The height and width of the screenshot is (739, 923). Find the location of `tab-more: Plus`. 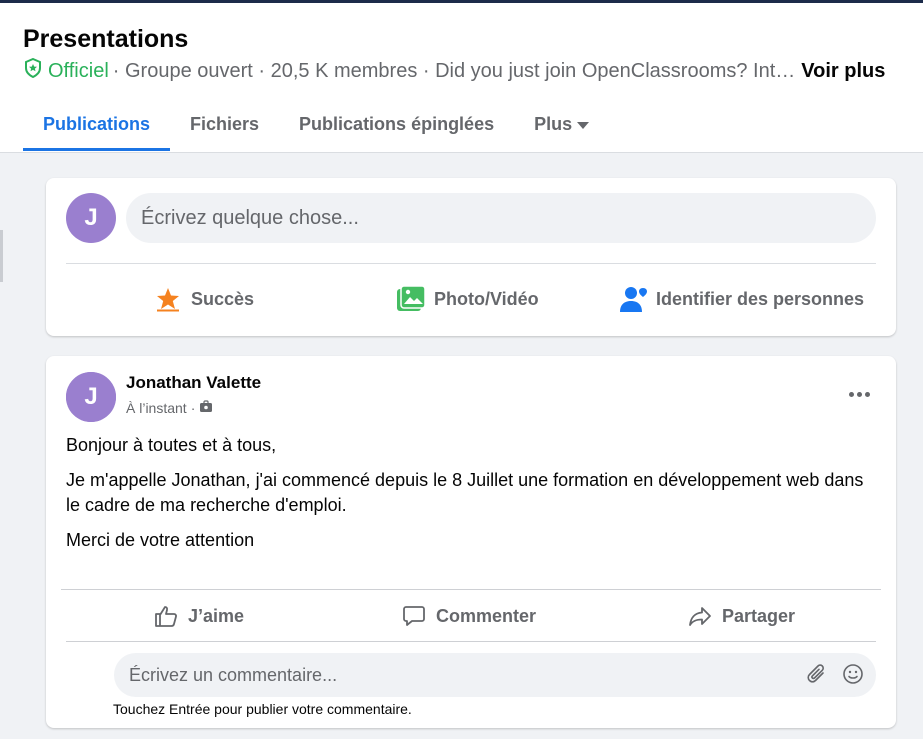

tab-more: Plus is located at coordinates (561, 124).